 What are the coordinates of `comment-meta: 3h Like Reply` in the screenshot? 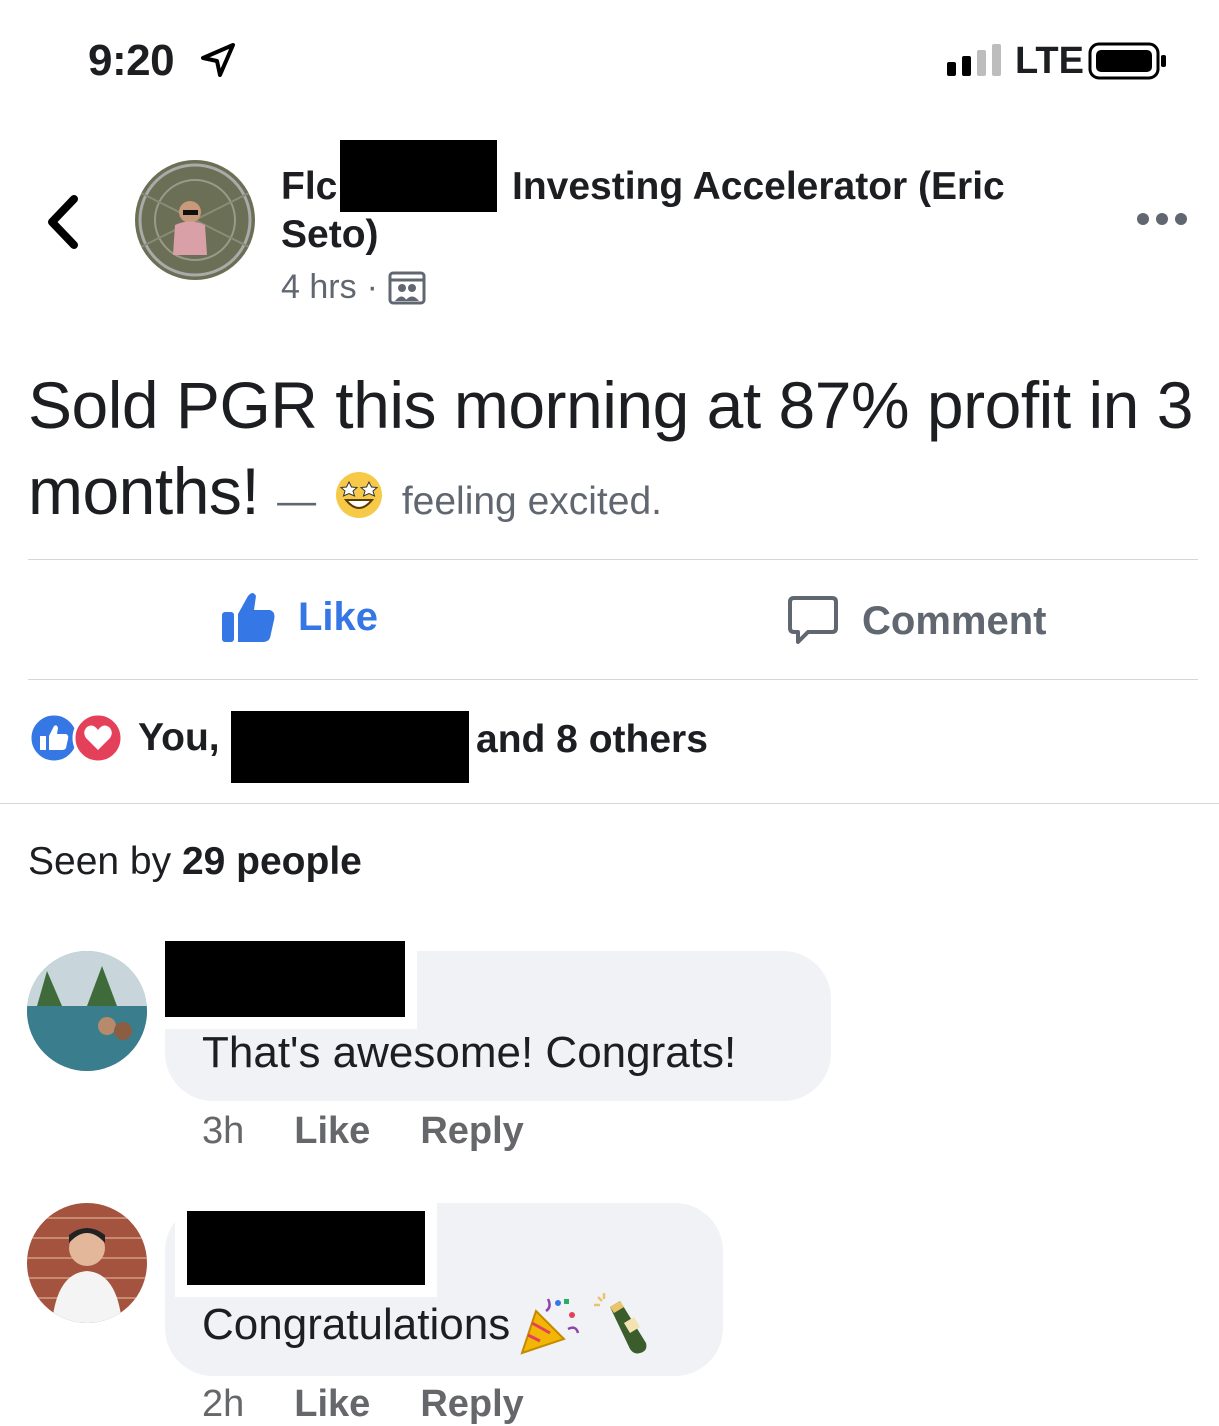 It's located at (363, 1131).